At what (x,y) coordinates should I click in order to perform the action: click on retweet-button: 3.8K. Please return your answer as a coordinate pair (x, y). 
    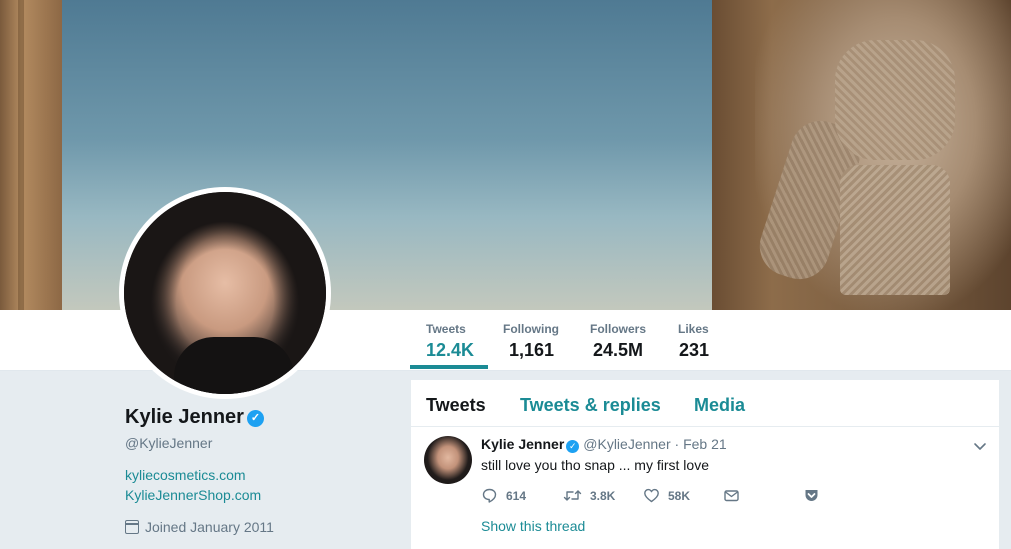
    Looking at the image, I should click on (589, 495).